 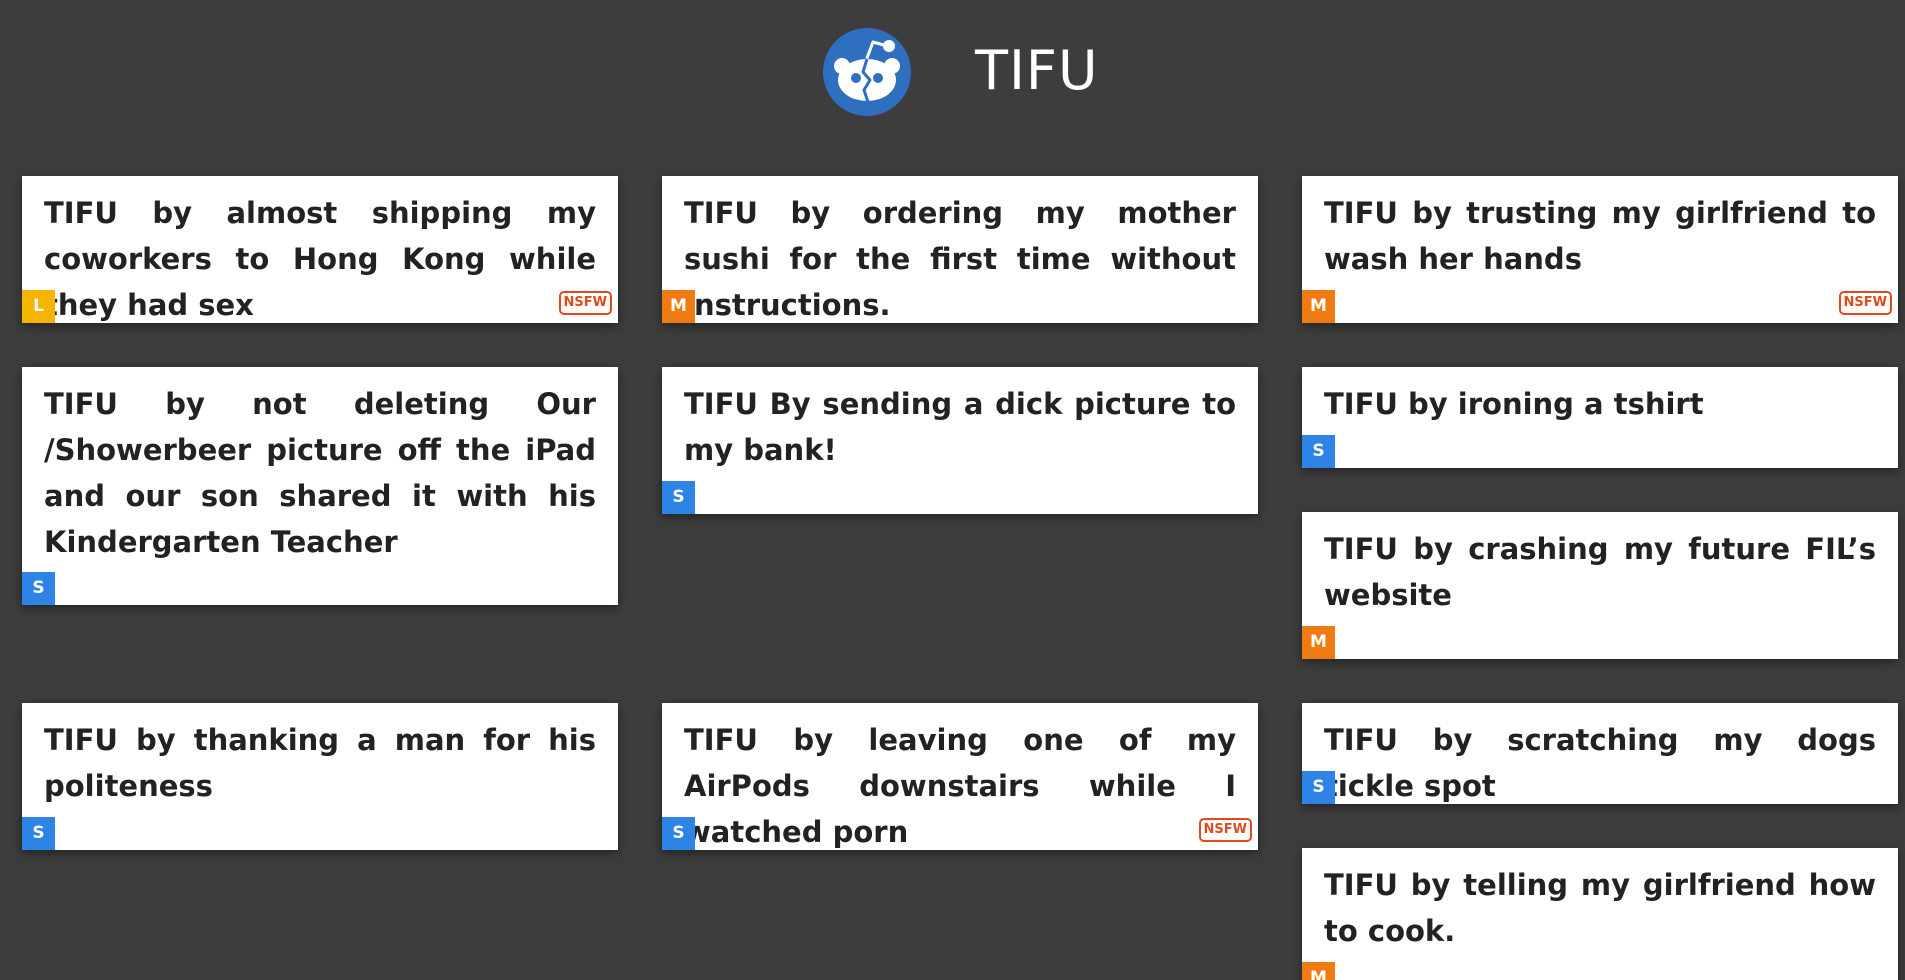 I want to click on site-title: TIFU, so click(x=1037, y=70).